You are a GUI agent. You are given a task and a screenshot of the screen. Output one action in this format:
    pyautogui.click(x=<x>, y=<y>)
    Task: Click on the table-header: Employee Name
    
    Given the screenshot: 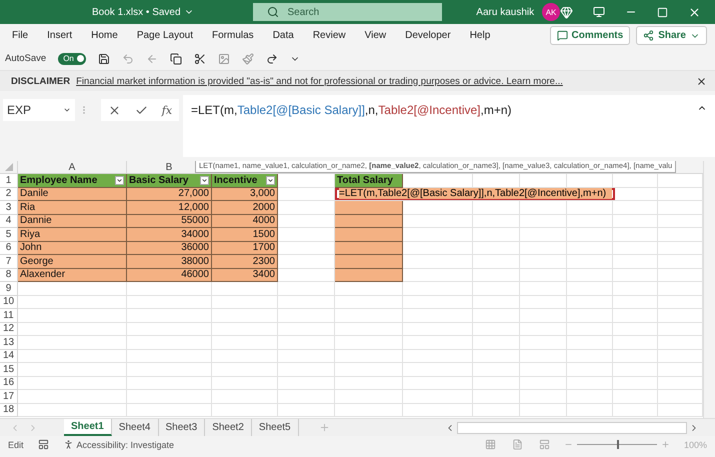 What is the action you would take?
    pyautogui.click(x=72, y=181)
    